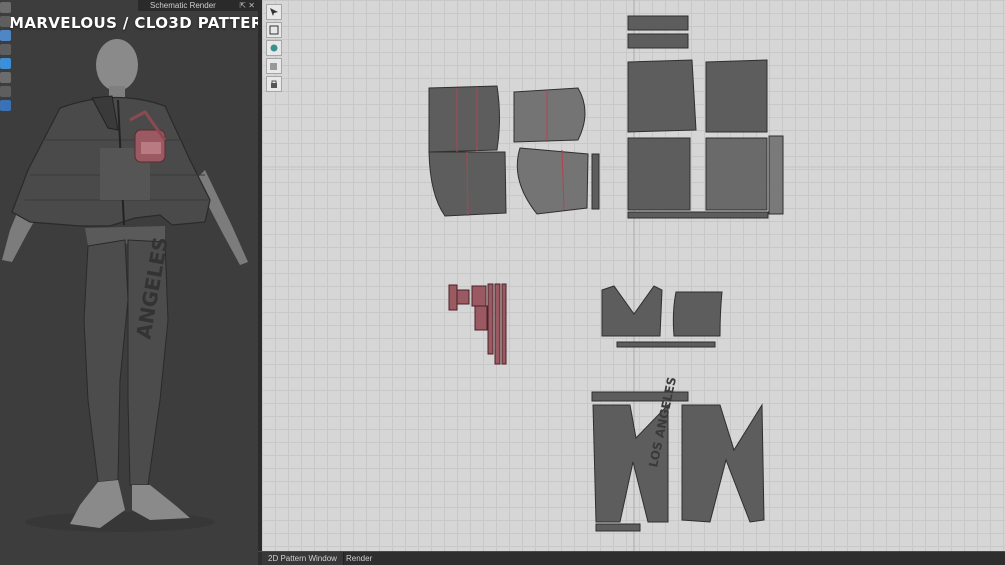 The width and height of the screenshot is (1005, 565). Describe the element at coordinates (274, 30) in the screenshot. I see `transform-icon` at that location.